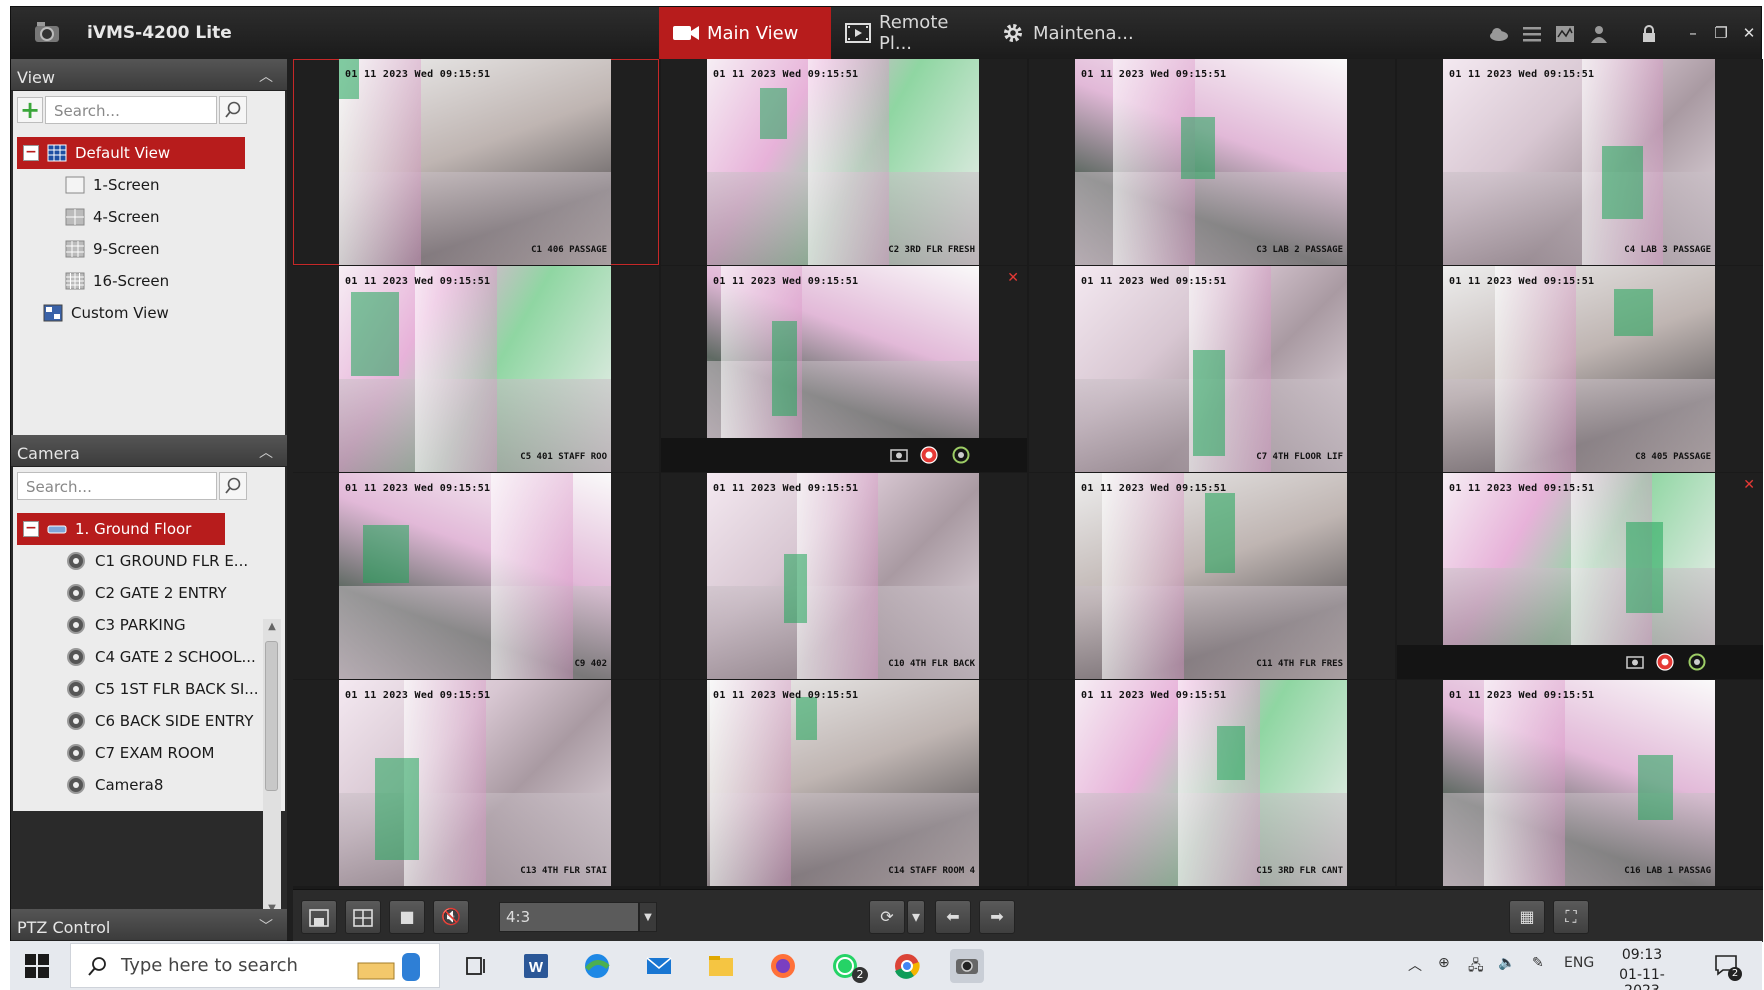 The width and height of the screenshot is (1764, 990). I want to click on video-cell: 01 11 2023 Wed 09:15:51 C1 406 PASSAGE, so click(476, 162).